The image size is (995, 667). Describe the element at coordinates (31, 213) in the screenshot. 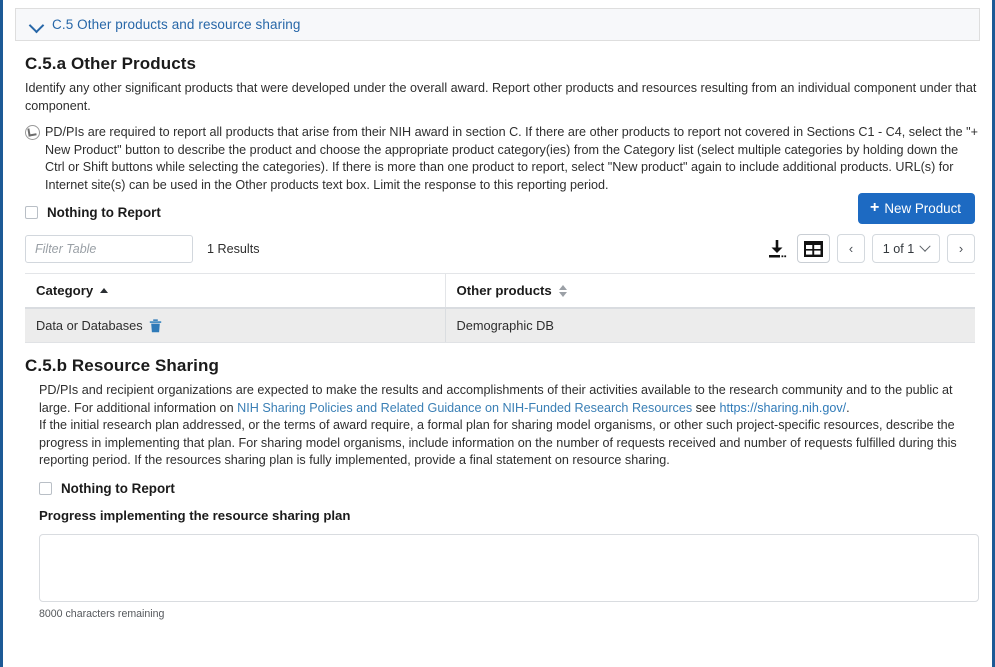

I see `nothing-to-report-a-checkbox` at that location.